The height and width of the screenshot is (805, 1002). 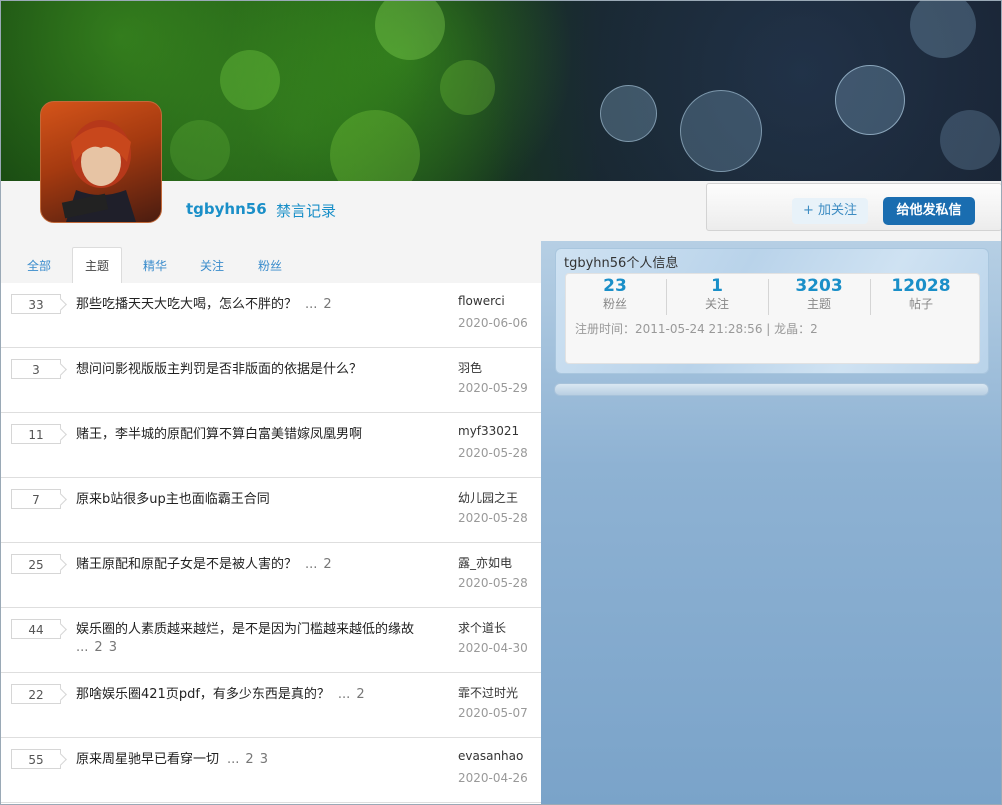 I want to click on thread-title-text: 那啥娱乐圈421页pdf，有多少东西是真的？, so click(x=203, y=694).